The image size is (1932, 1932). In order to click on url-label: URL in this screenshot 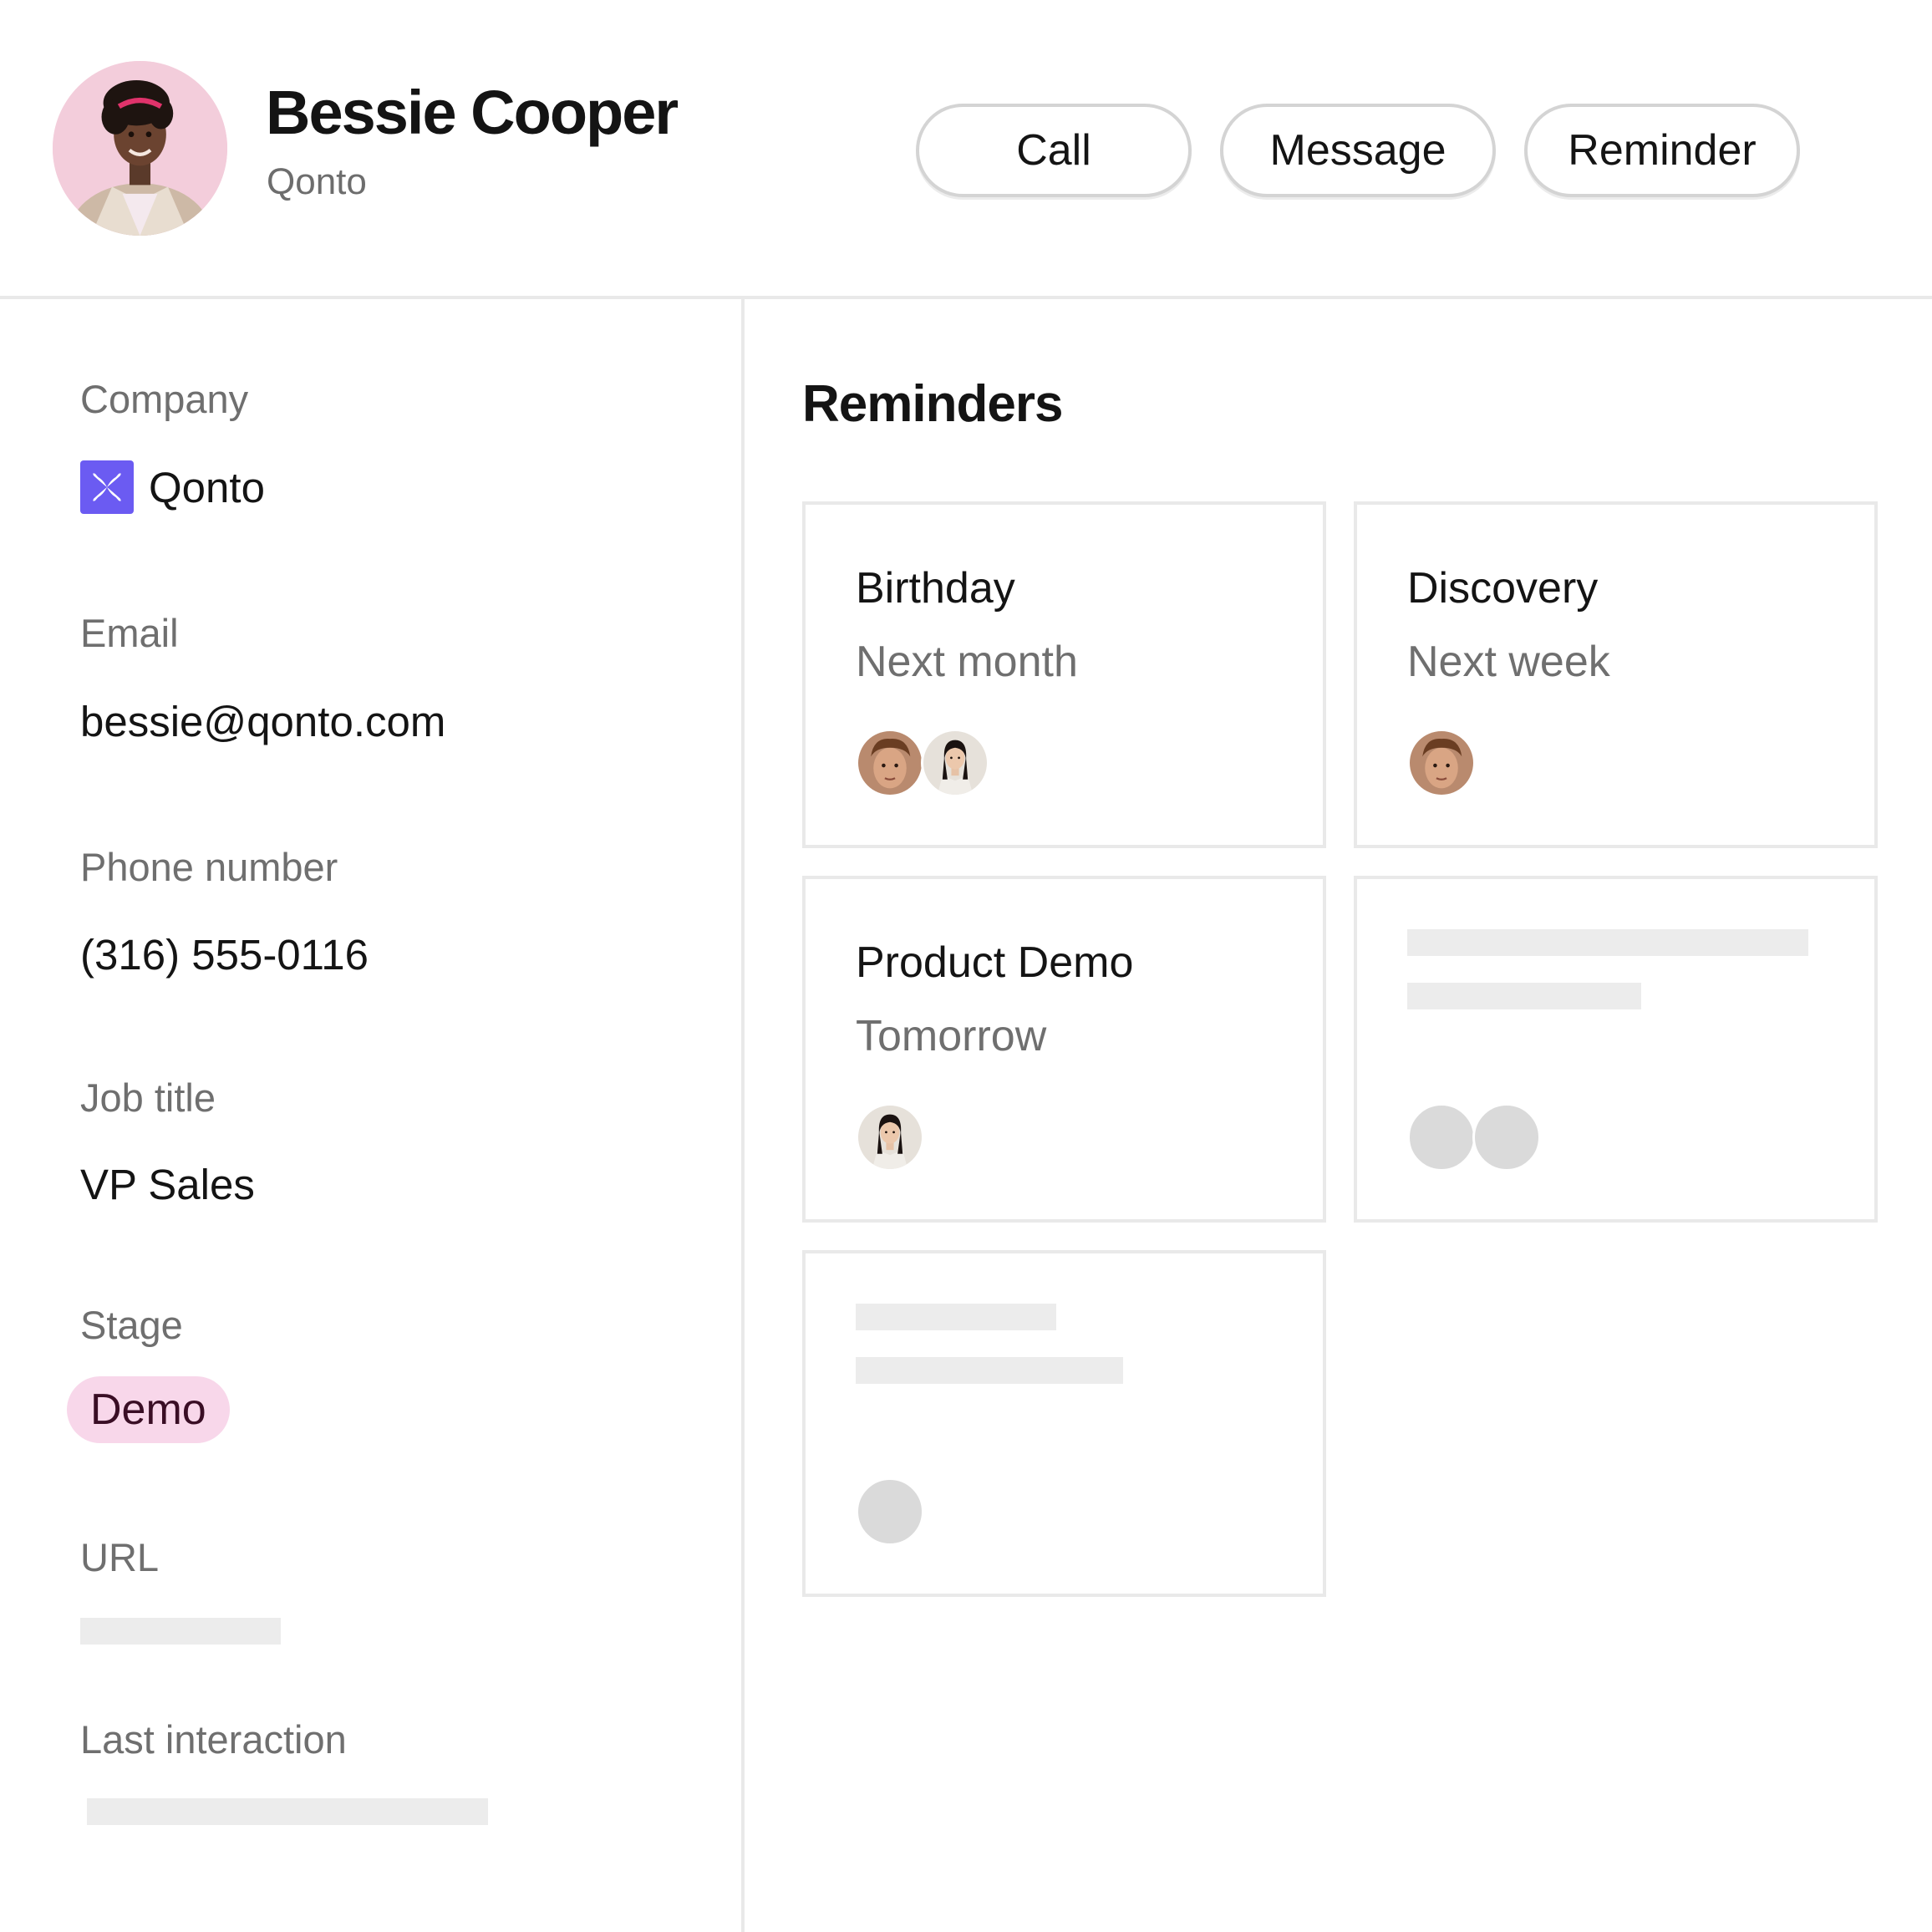, I will do `click(120, 1557)`.